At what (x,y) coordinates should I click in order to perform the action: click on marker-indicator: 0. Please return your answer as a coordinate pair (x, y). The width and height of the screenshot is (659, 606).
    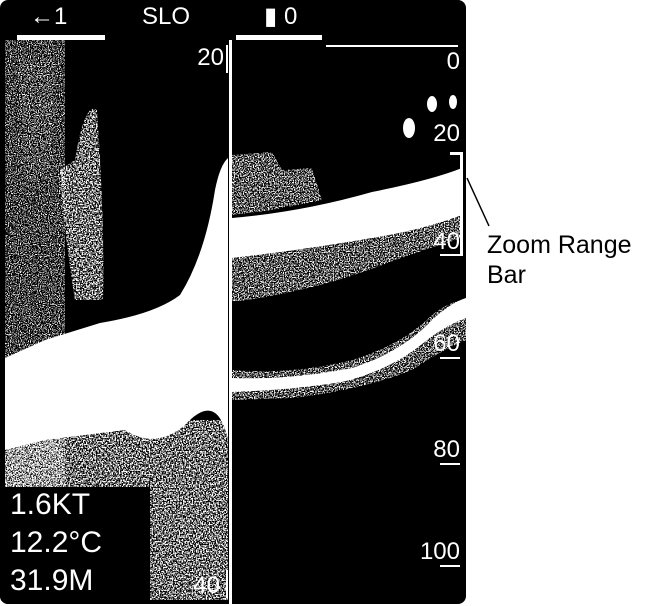
    Looking at the image, I should click on (291, 16).